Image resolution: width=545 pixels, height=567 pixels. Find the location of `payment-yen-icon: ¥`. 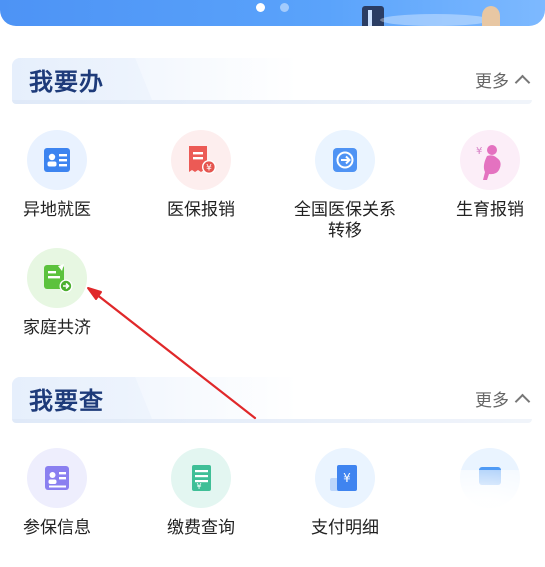

payment-yen-icon: ¥ is located at coordinates (201, 478).